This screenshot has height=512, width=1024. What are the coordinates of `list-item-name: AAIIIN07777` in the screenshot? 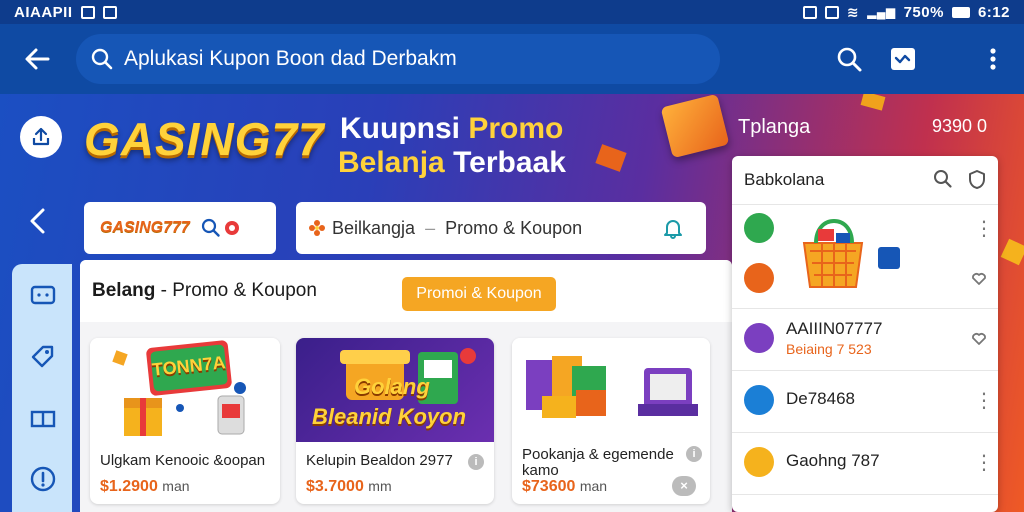 It's located at (834, 328).